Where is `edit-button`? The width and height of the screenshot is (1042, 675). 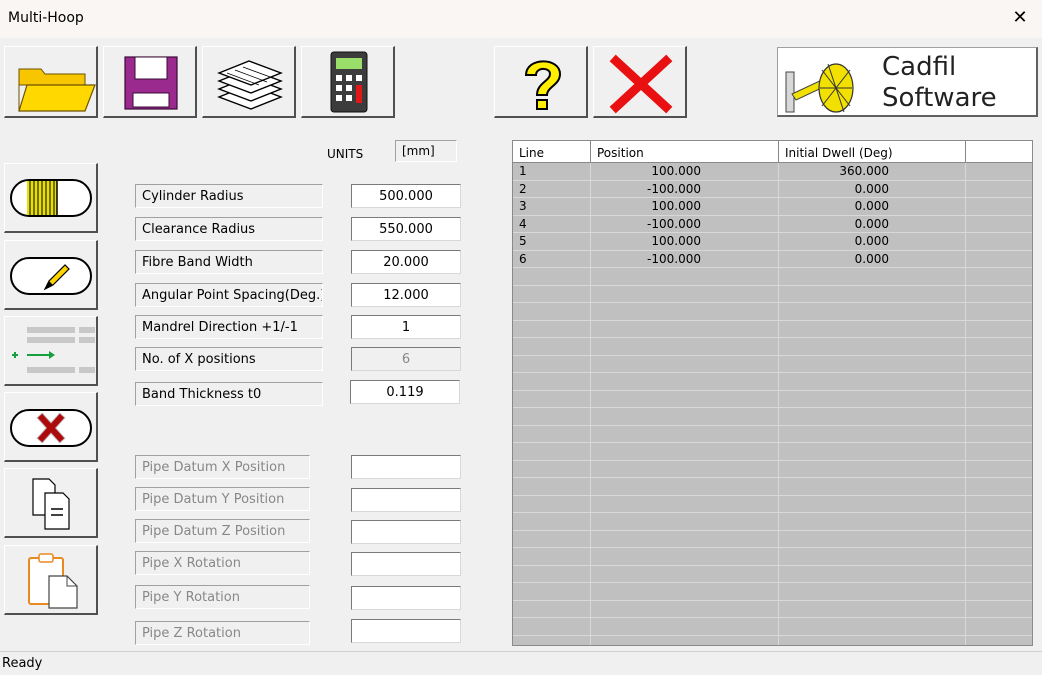 edit-button is located at coordinates (51, 275).